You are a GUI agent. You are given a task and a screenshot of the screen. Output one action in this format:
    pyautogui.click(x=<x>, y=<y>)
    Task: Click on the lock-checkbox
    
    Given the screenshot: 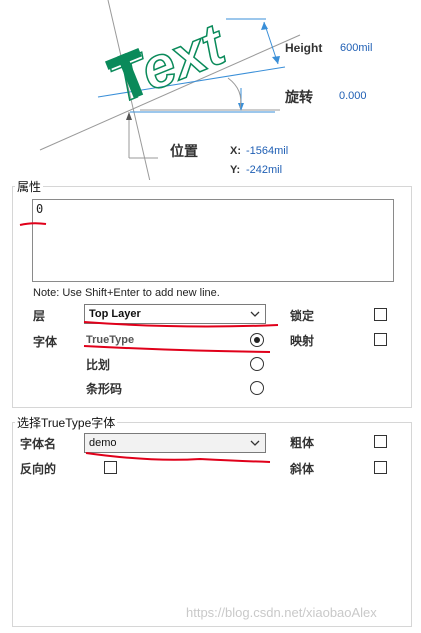 What is the action you would take?
    pyautogui.click(x=380, y=314)
    